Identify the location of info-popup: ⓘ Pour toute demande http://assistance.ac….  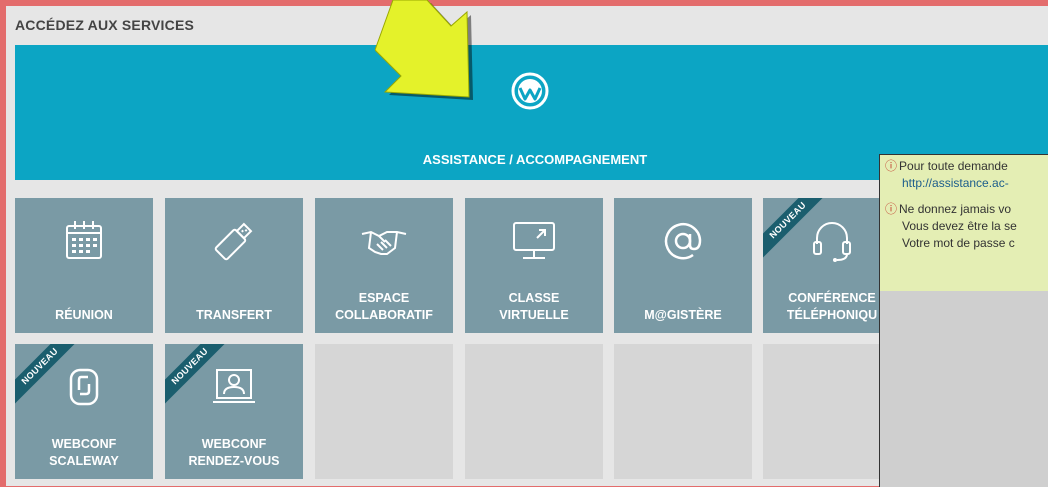
(963, 320).